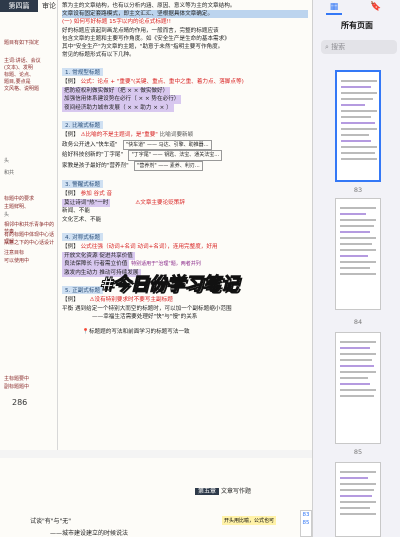 The image size is (400, 537). What do you see at coordinates (20, 402) in the screenshot?
I see `page-number: 286` at bounding box center [20, 402].